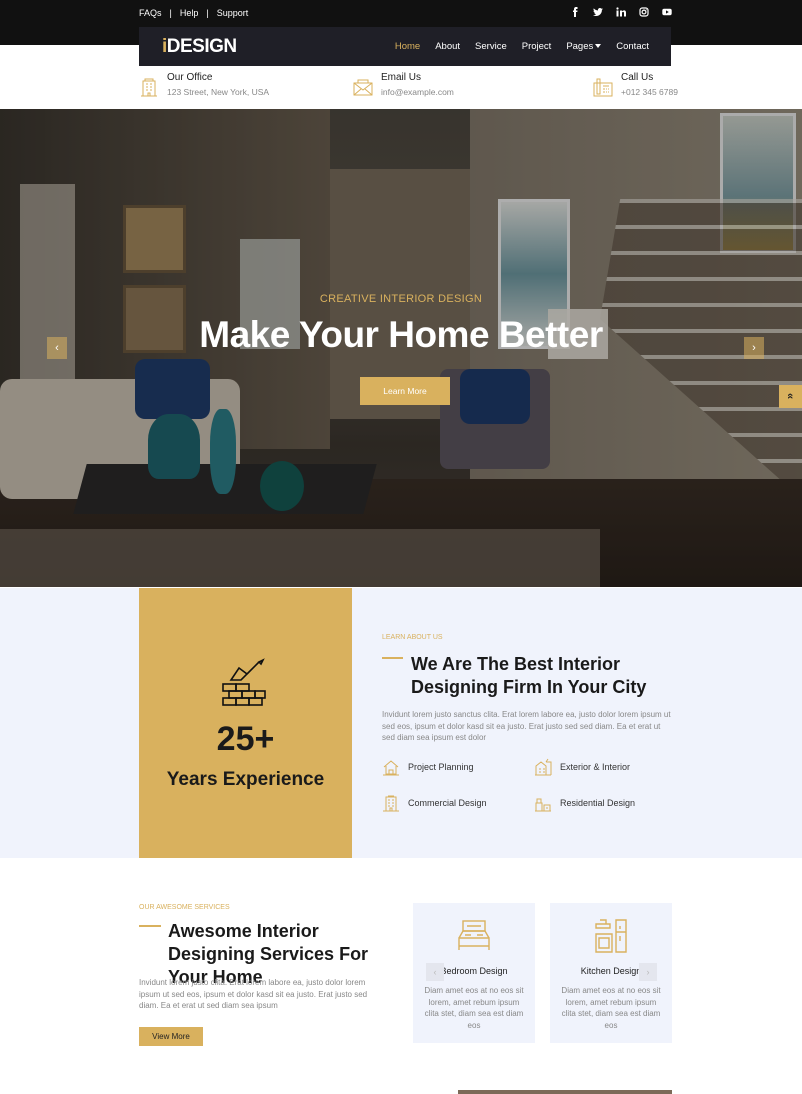  Describe the element at coordinates (611, 936) in the screenshot. I see `kitchen-icon` at that location.